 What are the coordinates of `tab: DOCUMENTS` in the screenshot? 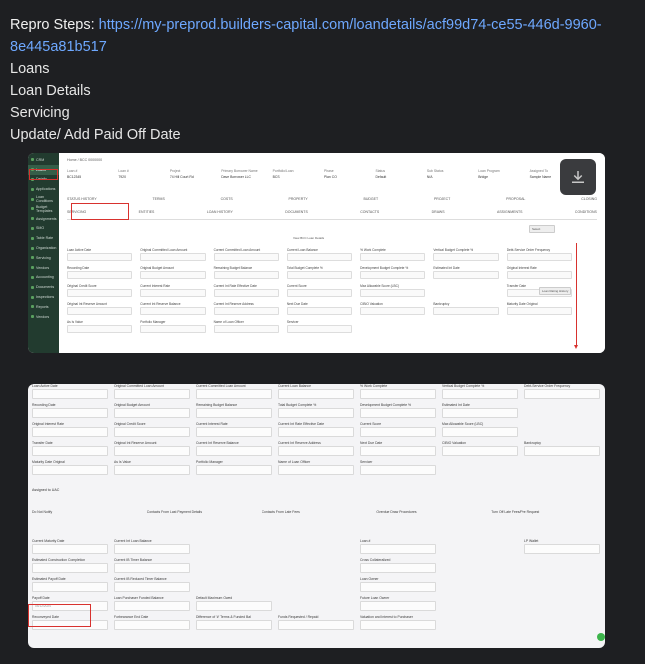 It's located at (296, 212).